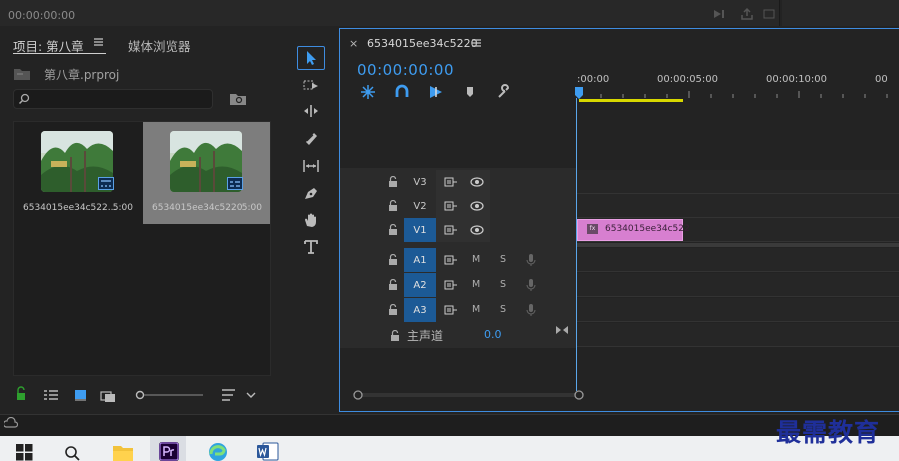 The height and width of the screenshot is (461, 899). I want to click on type-tool-icon, so click(311, 247).